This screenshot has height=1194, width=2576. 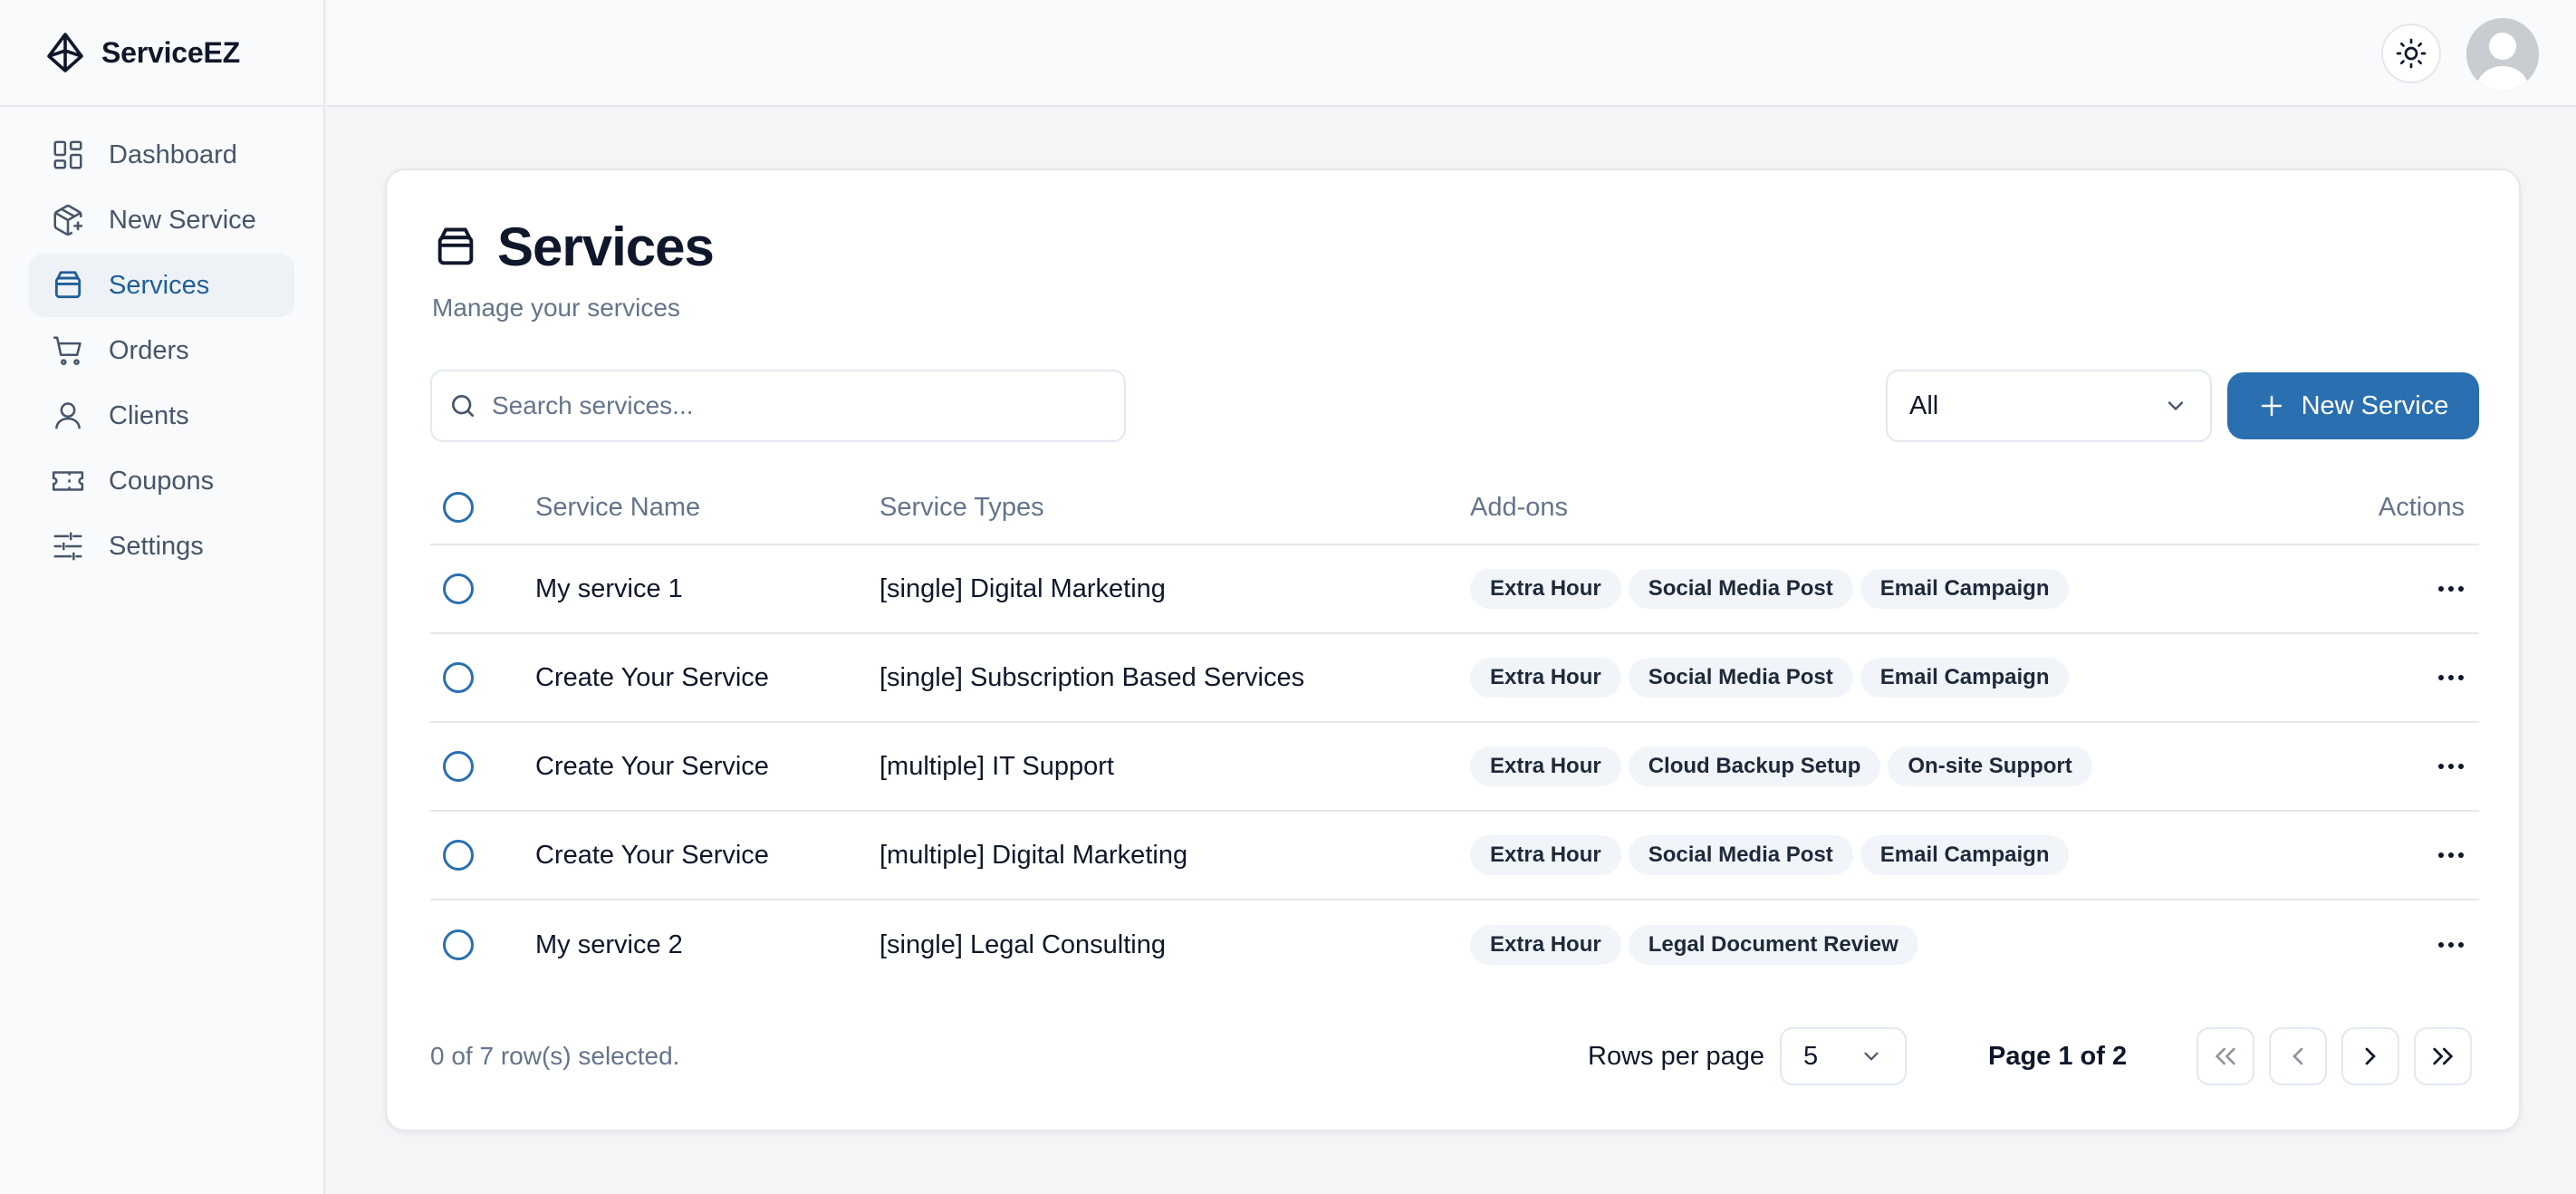 I want to click on dashboard-icon, so click(x=67, y=154).